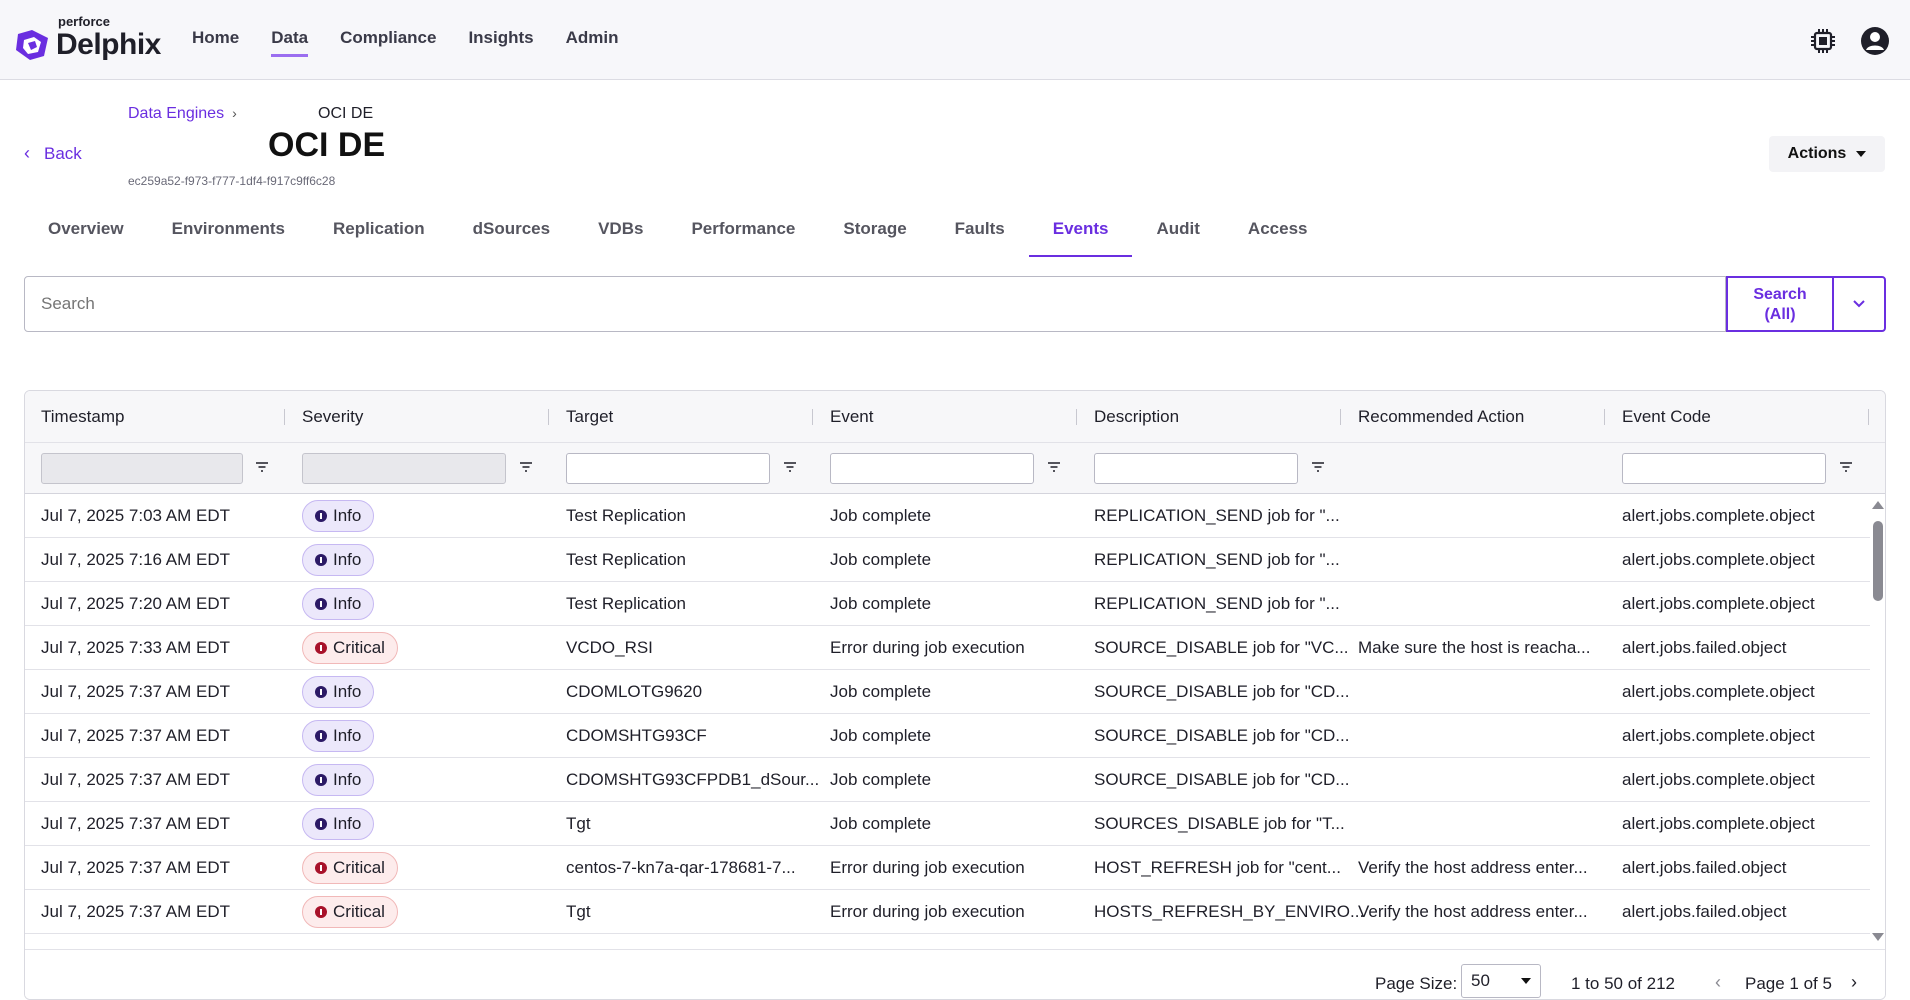  I want to click on page-size-select: 50, so click(1501, 981).